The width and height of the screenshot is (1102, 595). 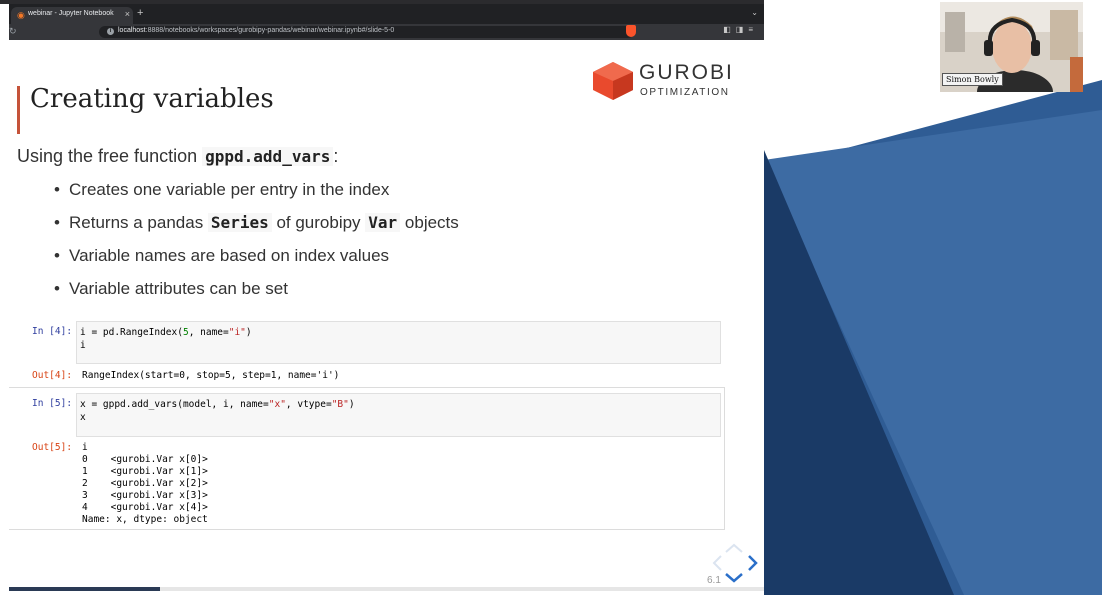 What do you see at coordinates (754, 12) in the screenshot?
I see `chevron-down-icon: ⌄` at bounding box center [754, 12].